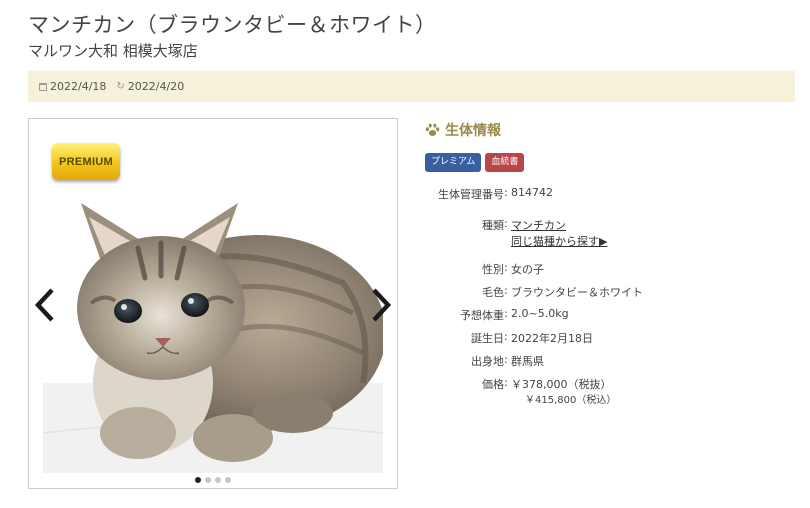 This screenshot has height=508, width=810. What do you see at coordinates (615, 196) in the screenshot?
I see `info-row-id: 生体管理番号: 814742` at bounding box center [615, 196].